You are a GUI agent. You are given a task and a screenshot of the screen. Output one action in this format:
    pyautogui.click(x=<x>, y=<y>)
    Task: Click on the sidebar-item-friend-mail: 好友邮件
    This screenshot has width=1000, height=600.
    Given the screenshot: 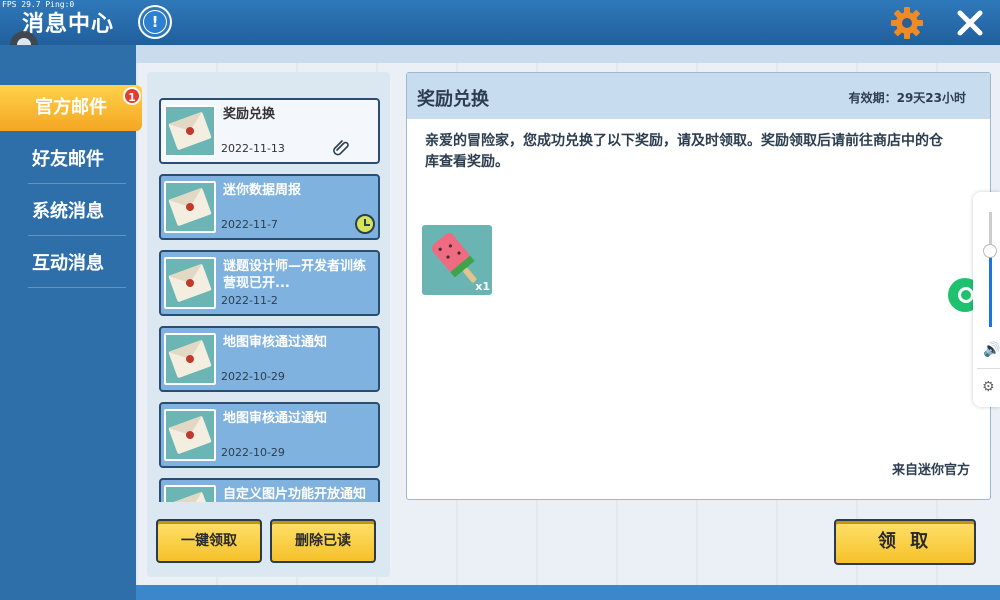 What is the action you would take?
    pyautogui.click(x=68, y=160)
    